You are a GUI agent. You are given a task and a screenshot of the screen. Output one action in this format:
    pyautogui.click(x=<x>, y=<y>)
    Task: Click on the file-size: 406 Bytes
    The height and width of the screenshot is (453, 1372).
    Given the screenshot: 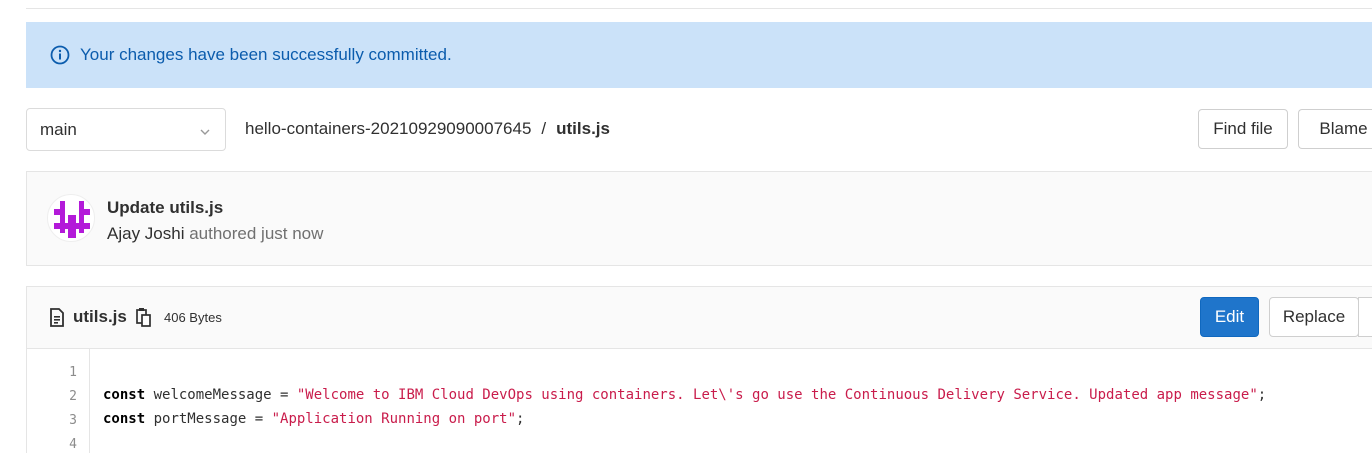 What is the action you would take?
    pyautogui.click(x=193, y=317)
    